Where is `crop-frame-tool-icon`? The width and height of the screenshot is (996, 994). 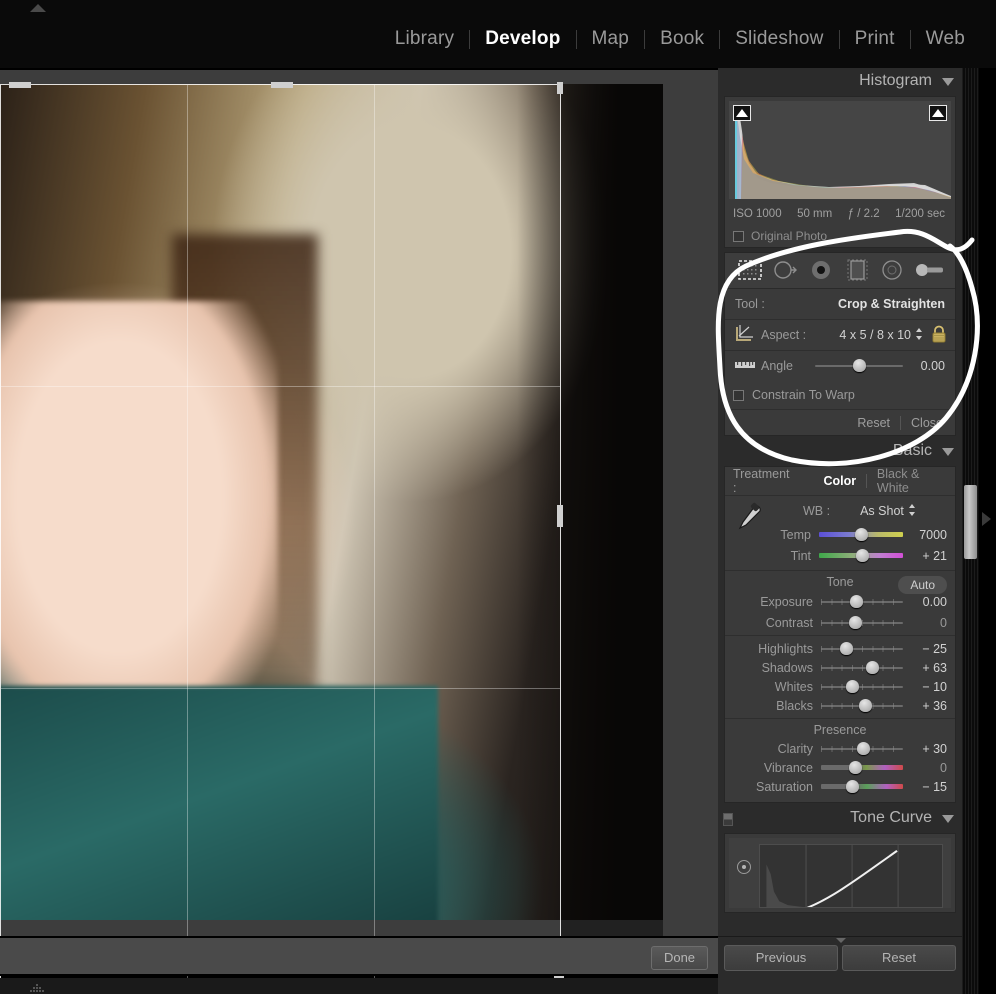 crop-frame-tool-icon is located at coordinates (745, 335).